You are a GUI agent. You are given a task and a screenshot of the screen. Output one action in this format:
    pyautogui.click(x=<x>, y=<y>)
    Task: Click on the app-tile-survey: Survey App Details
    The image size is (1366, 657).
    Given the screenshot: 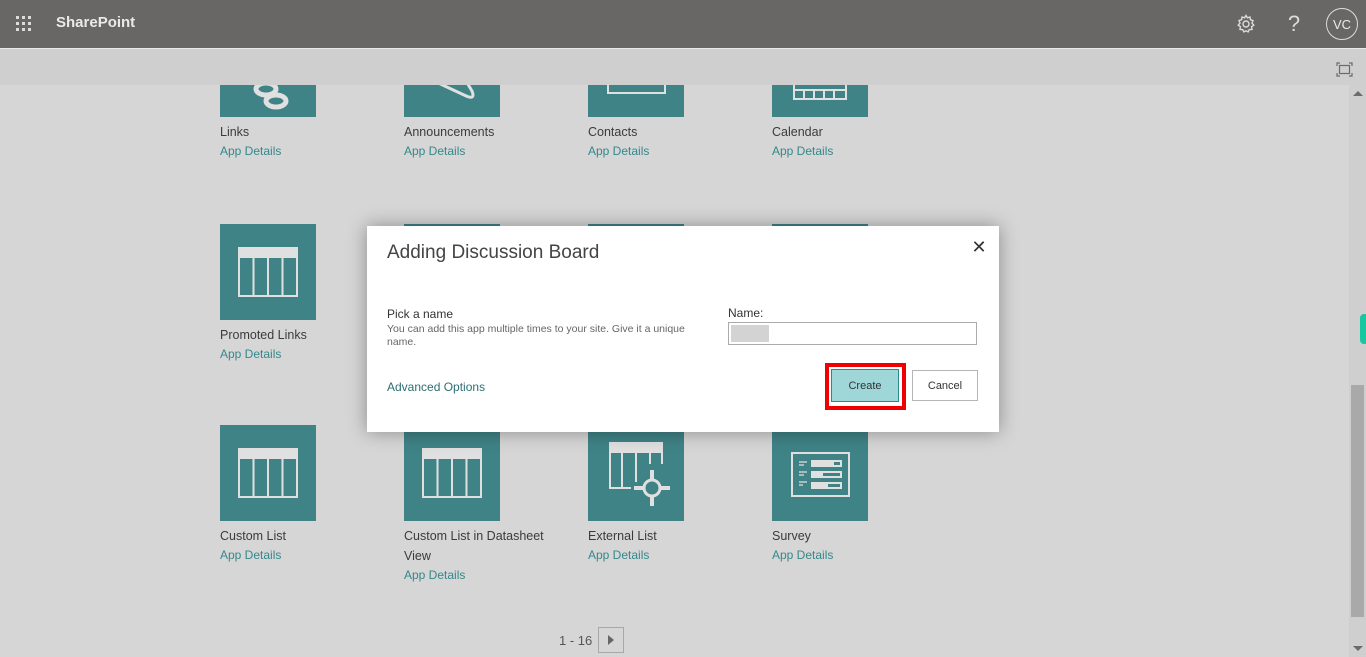 What is the action you would take?
    pyautogui.click(x=857, y=495)
    